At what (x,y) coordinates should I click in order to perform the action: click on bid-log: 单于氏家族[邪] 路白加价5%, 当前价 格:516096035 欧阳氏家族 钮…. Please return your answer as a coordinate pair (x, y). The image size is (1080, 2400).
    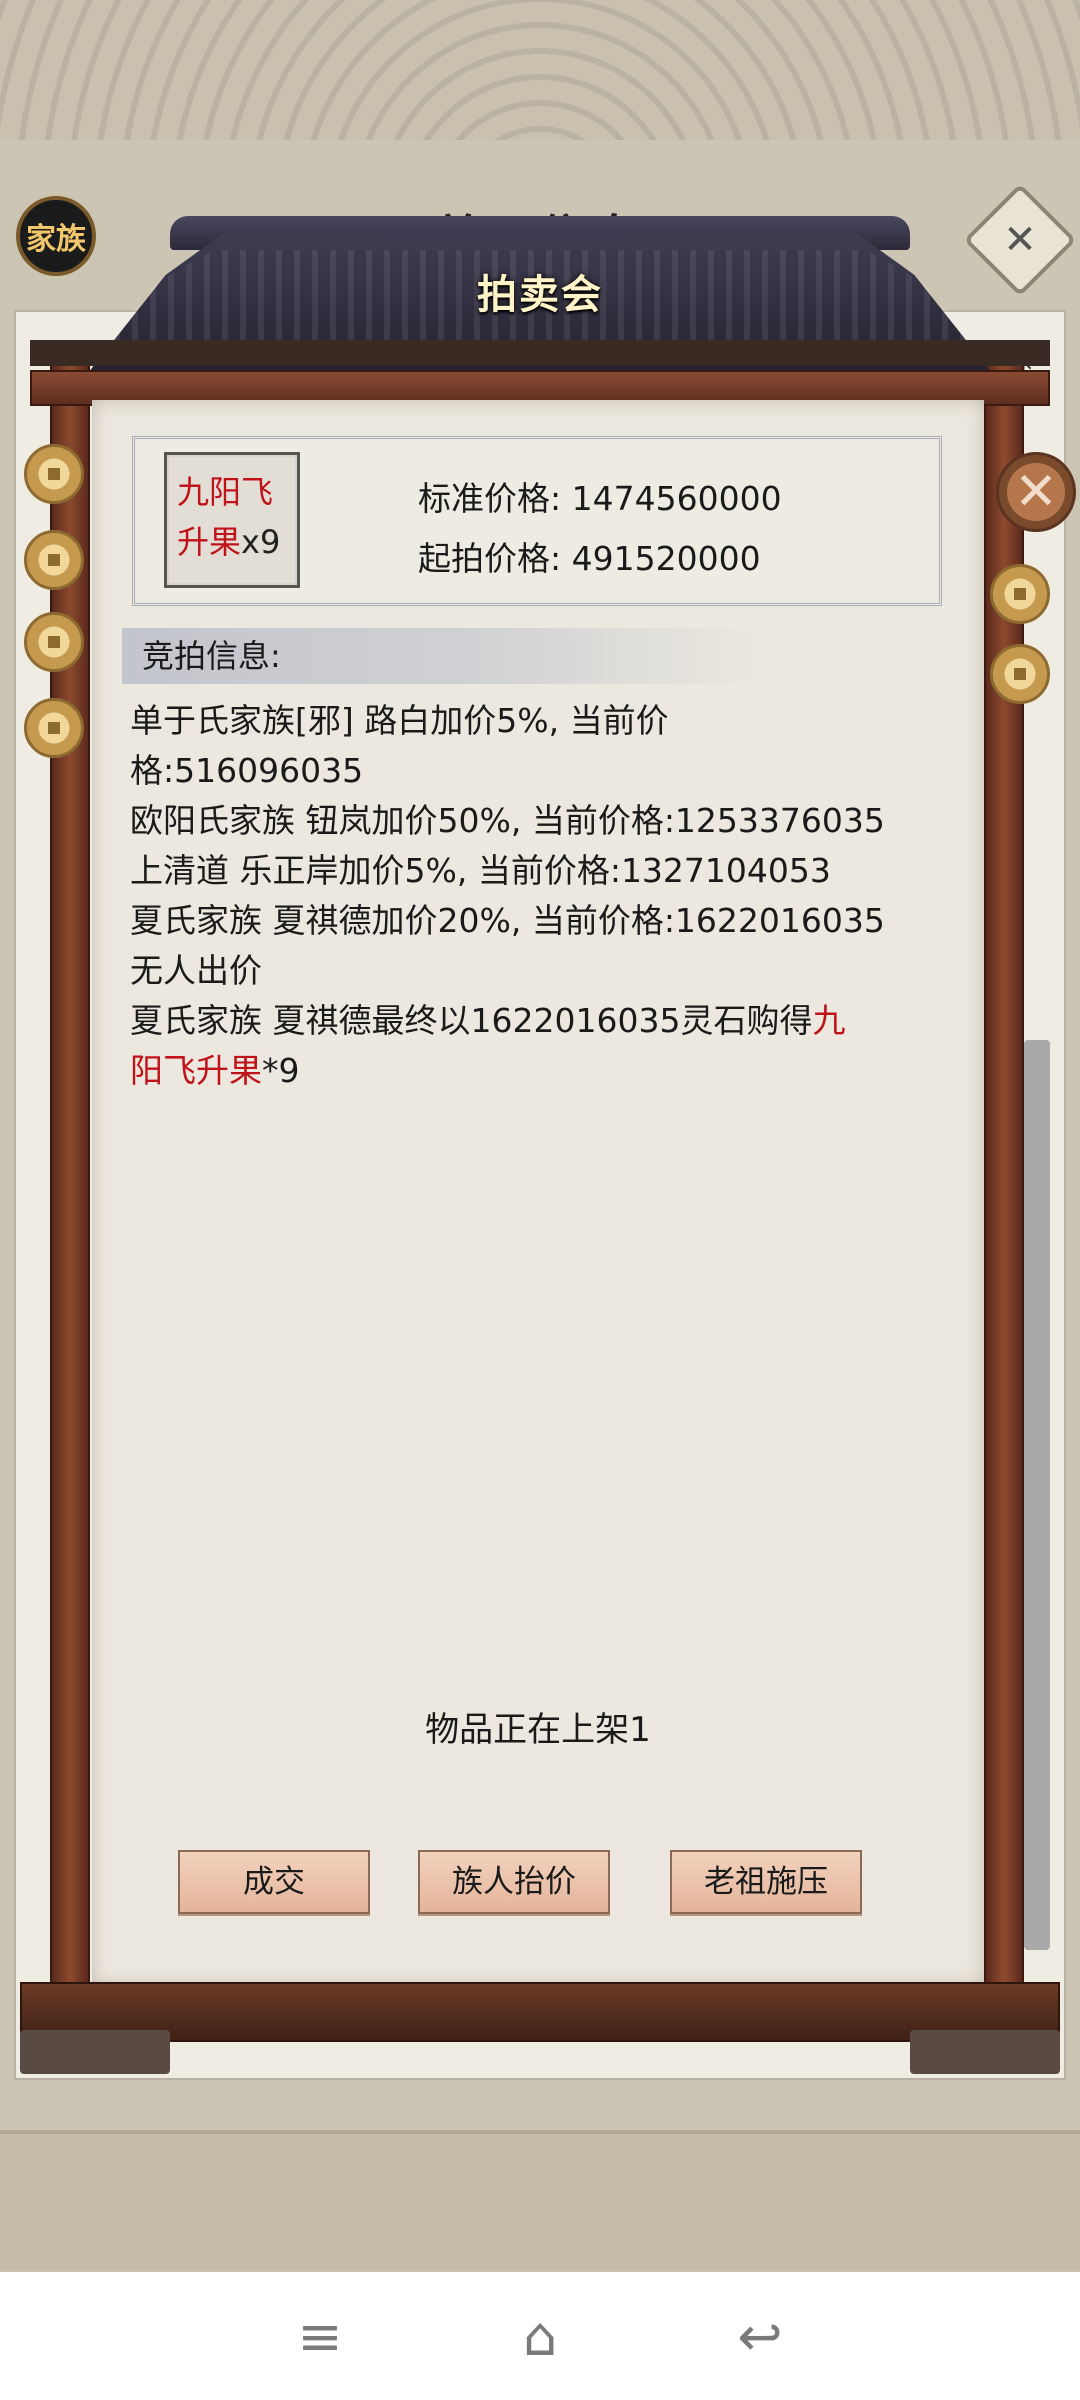
    Looking at the image, I should click on (530, 896).